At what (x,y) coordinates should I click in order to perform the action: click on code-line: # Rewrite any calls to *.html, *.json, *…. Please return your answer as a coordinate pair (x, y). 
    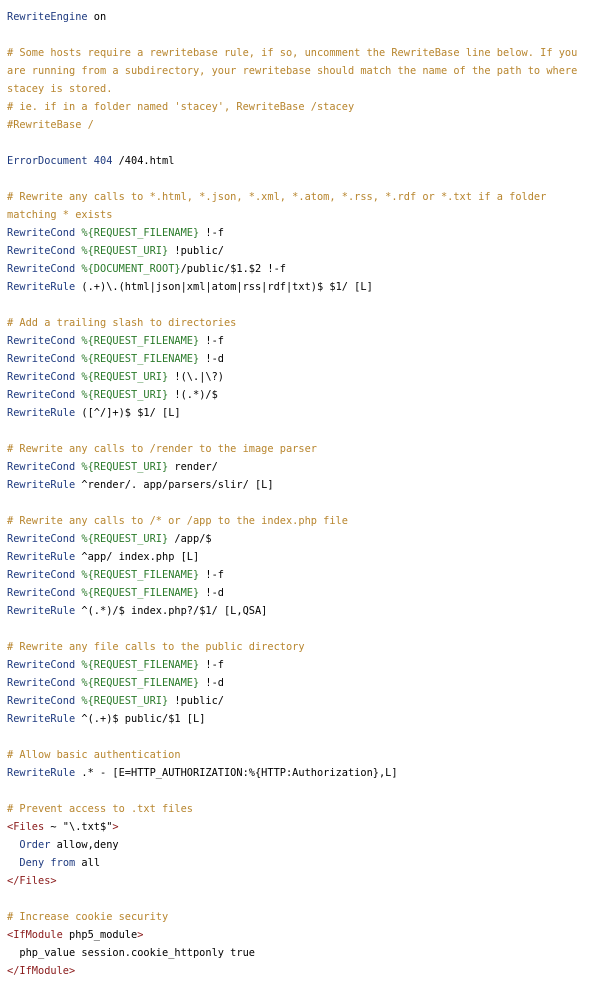
    Looking at the image, I should click on (300, 206).